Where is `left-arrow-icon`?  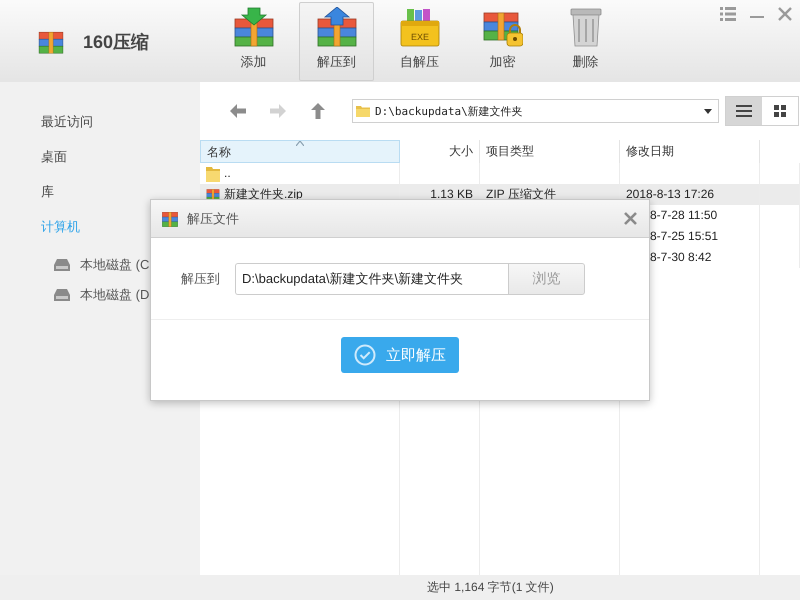
left-arrow-icon is located at coordinates (238, 111).